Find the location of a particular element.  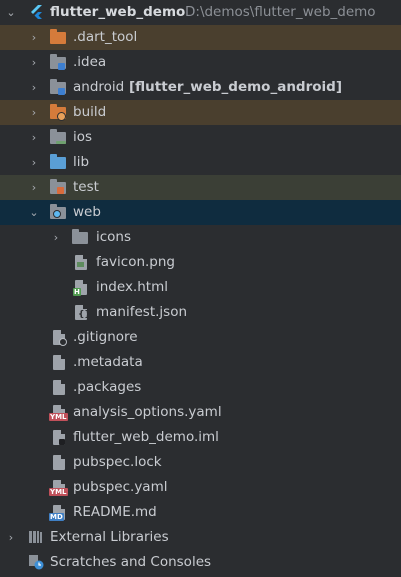

tree-item-label: .metadata is located at coordinates (108, 362).